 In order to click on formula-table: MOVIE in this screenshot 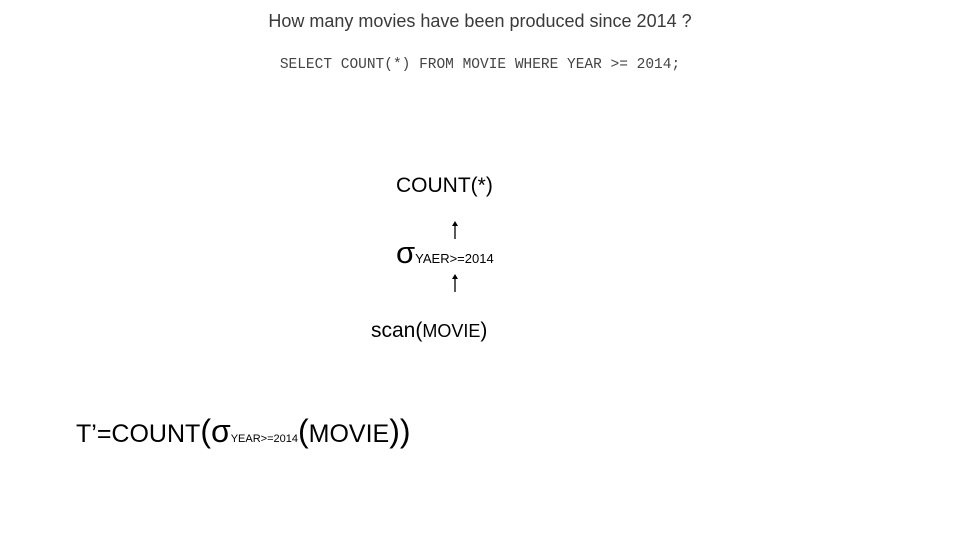, I will do `click(349, 434)`.